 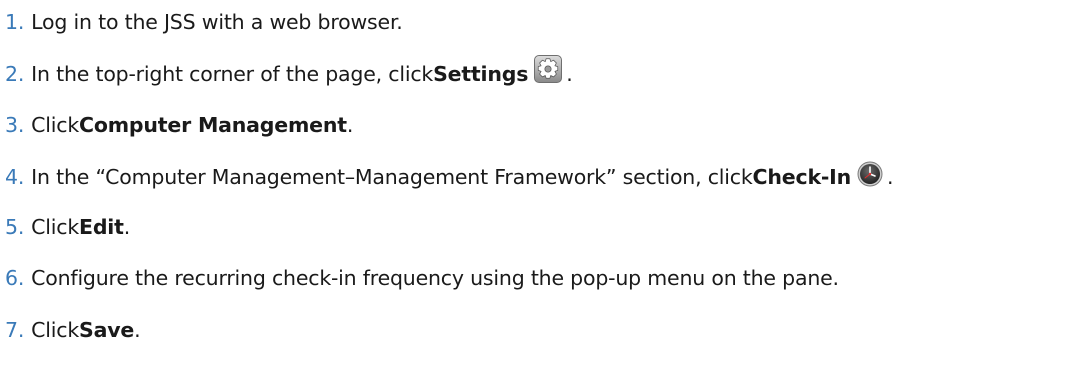 I want to click on edit-label: Edit, so click(x=101, y=227).